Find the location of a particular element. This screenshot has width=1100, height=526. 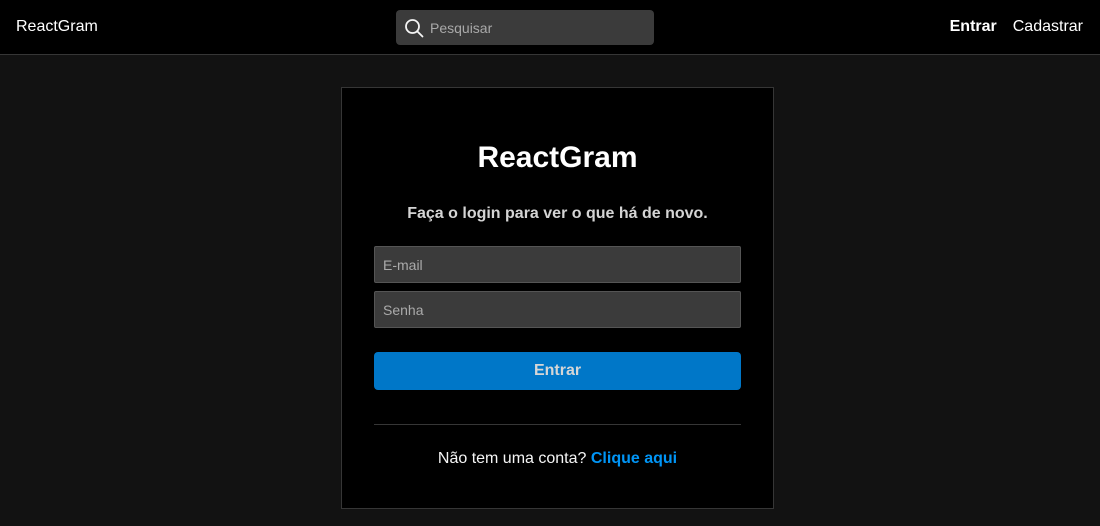

login-subtitle: Faça o login para ver o que há de novo. is located at coordinates (557, 213).